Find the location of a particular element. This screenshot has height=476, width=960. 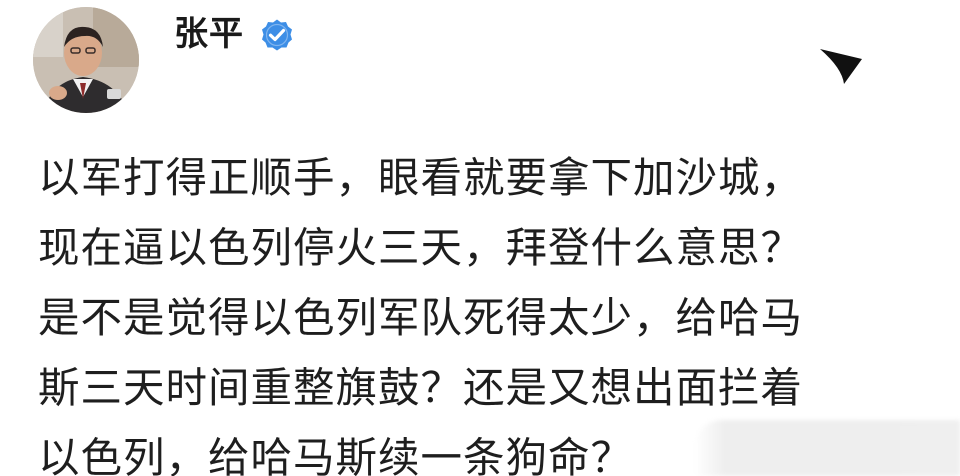

verified-badge-icon is located at coordinates (277, 35).